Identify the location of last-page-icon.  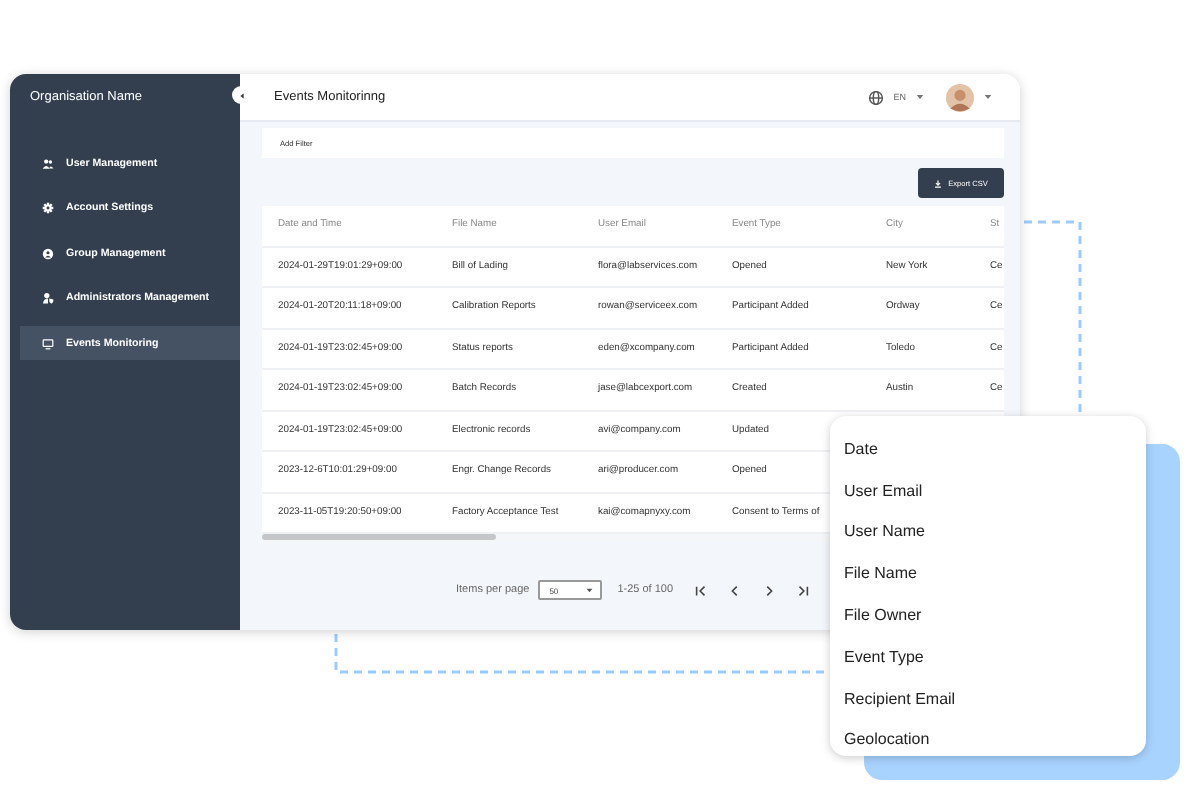
(802, 590).